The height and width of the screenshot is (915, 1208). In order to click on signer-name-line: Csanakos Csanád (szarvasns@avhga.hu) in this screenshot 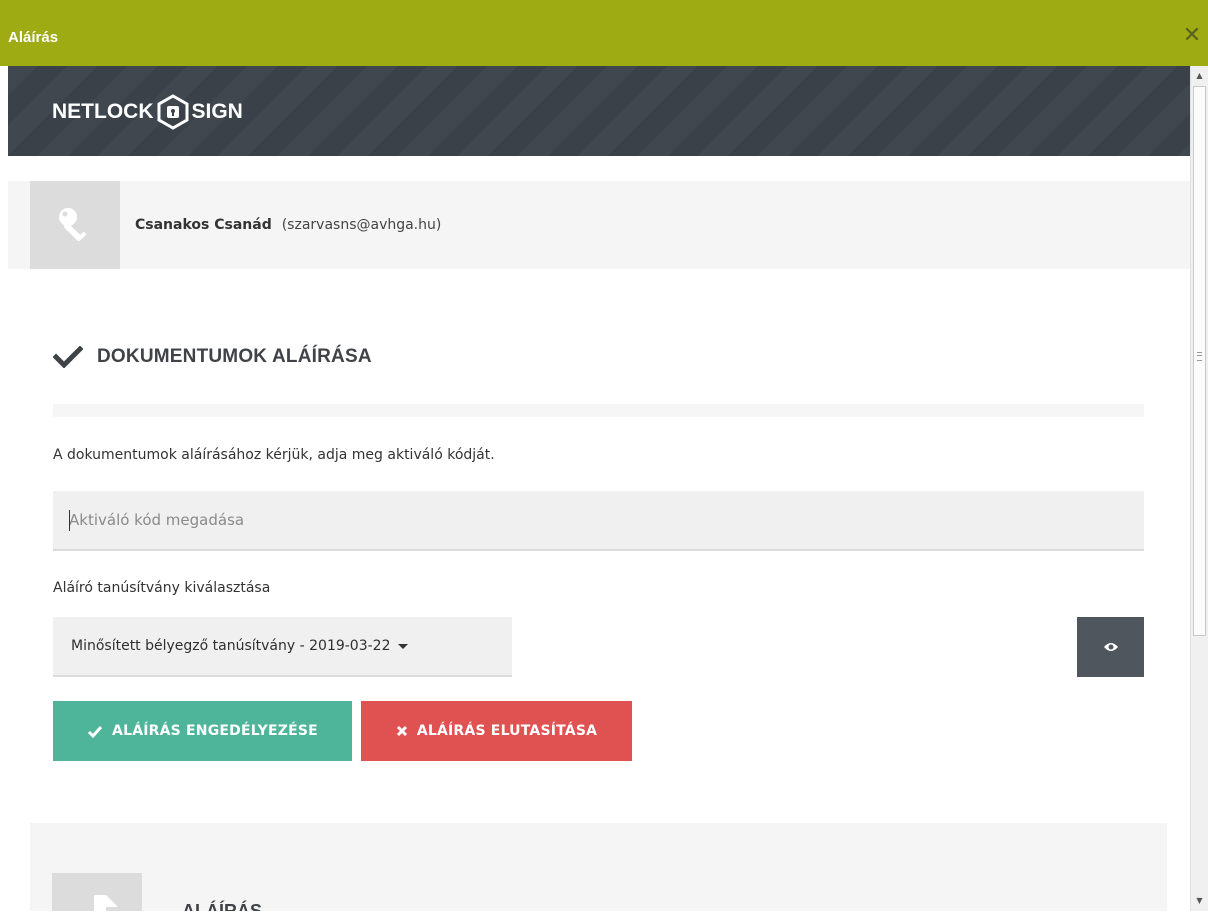, I will do `click(288, 225)`.